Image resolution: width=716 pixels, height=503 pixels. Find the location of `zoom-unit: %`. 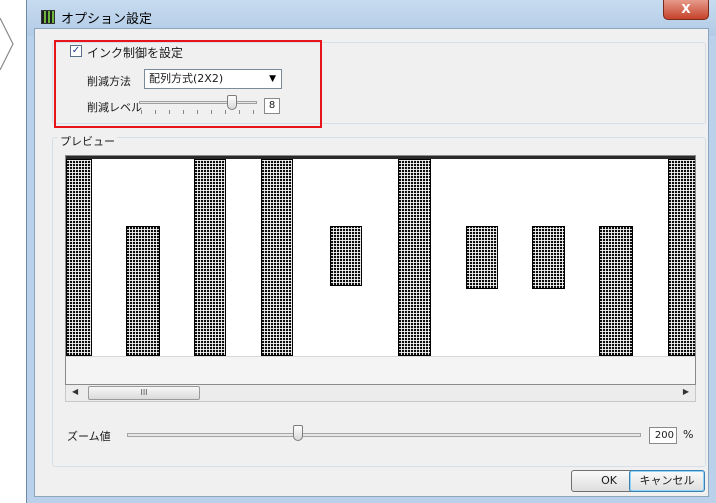

zoom-unit: % is located at coordinates (688, 434).